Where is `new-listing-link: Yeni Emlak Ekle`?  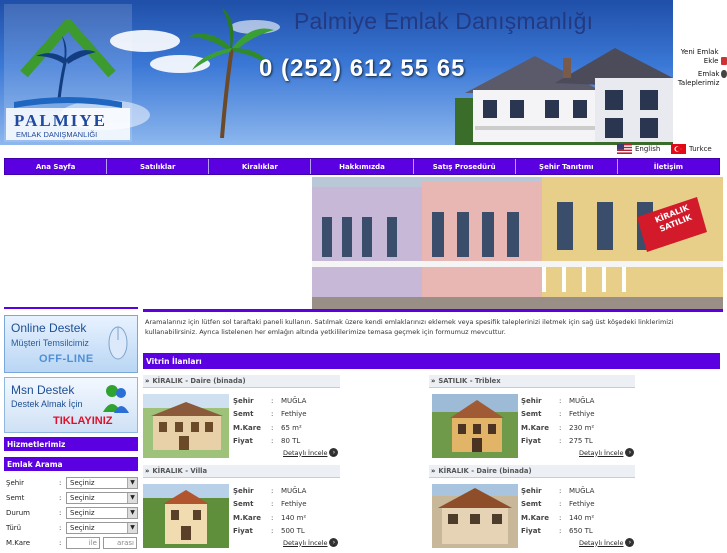
new-listing-link: Yeni Emlak Ekle is located at coordinates (700, 57).